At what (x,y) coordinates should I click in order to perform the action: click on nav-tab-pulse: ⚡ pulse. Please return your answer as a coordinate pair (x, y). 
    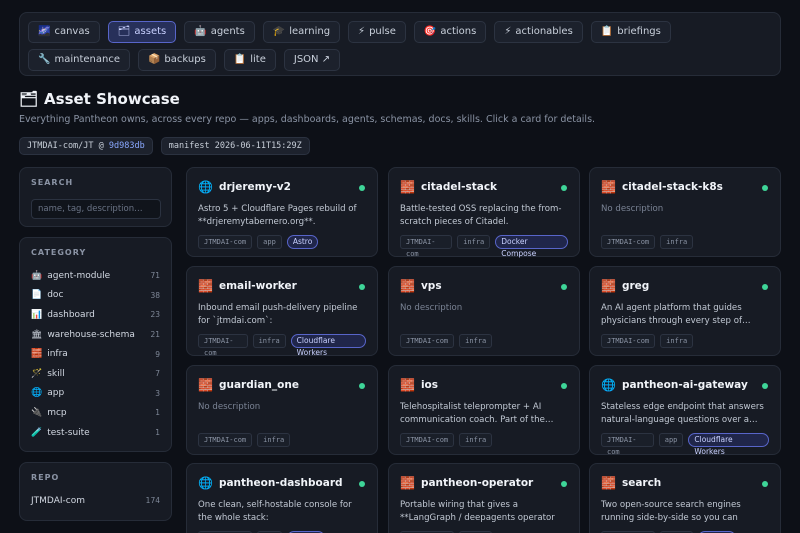
    Looking at the image, I should click on (377, 32).